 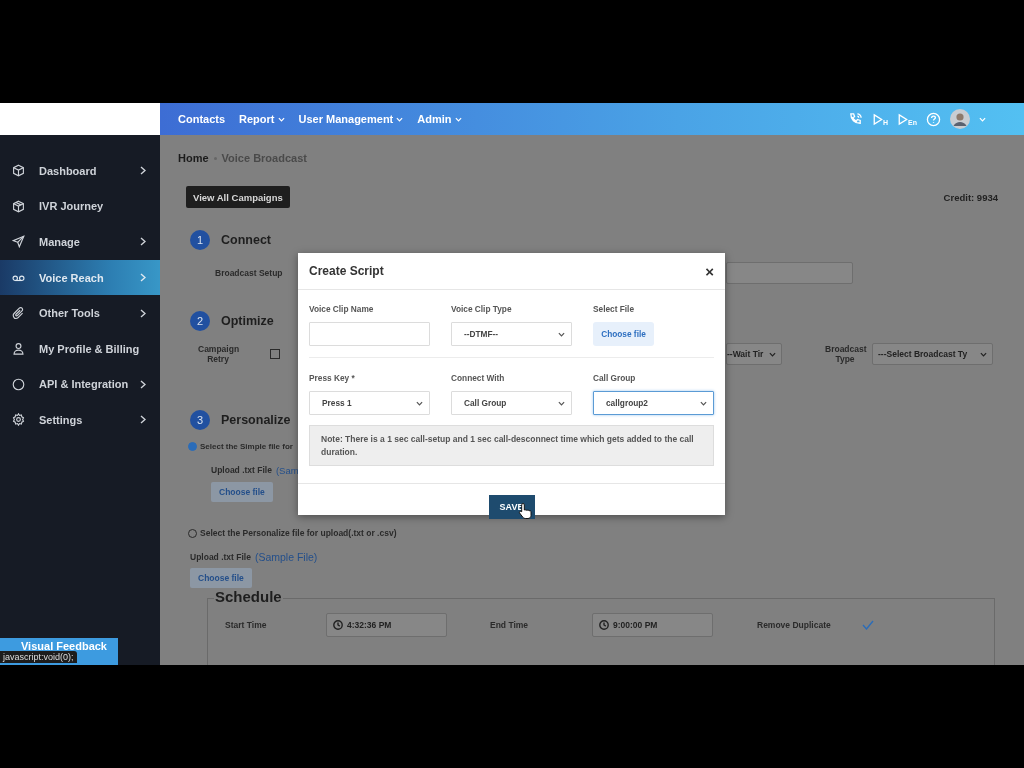 What do you see at coordinates (80, 206) in the screenshot?
I see `sidebar-item: IVR Journey` at bounding box center [80, 206].